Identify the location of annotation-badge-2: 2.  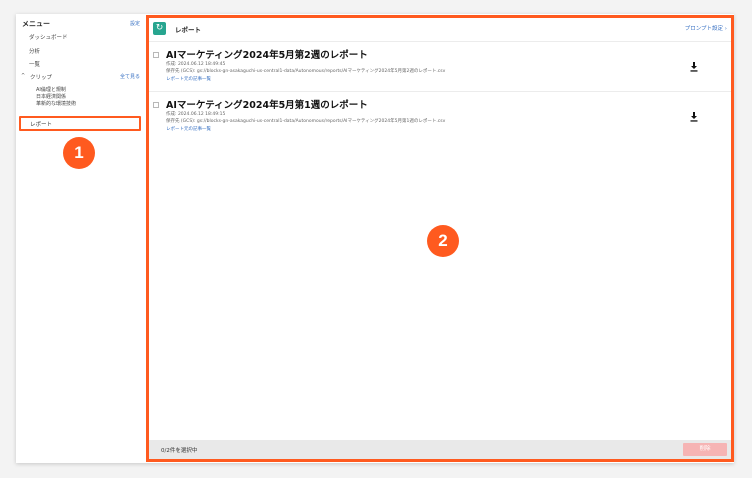
(443, 241).